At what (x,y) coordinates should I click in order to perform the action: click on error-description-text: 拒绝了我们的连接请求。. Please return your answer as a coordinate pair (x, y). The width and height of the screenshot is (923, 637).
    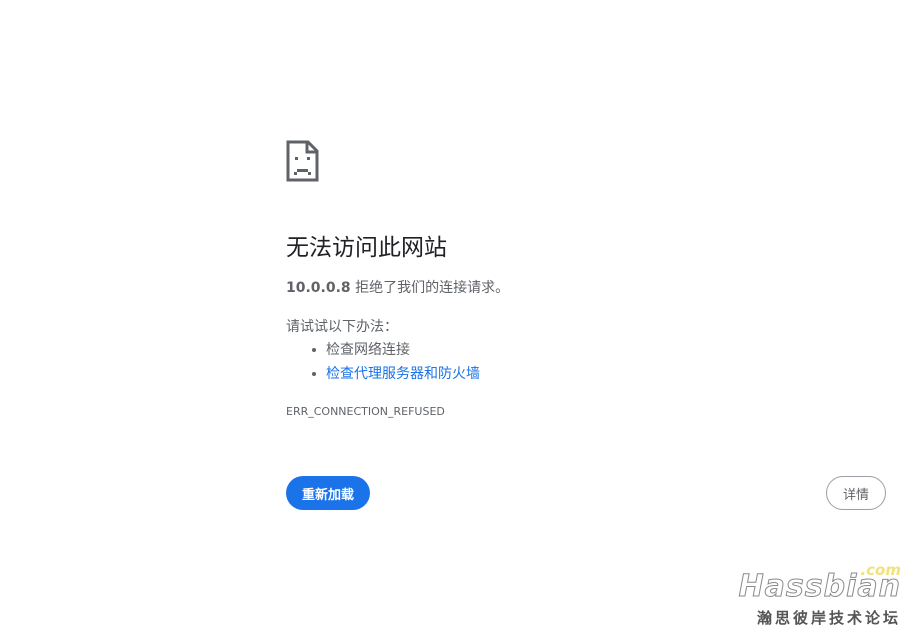
    Looking at the image, I should click on (430, 288).